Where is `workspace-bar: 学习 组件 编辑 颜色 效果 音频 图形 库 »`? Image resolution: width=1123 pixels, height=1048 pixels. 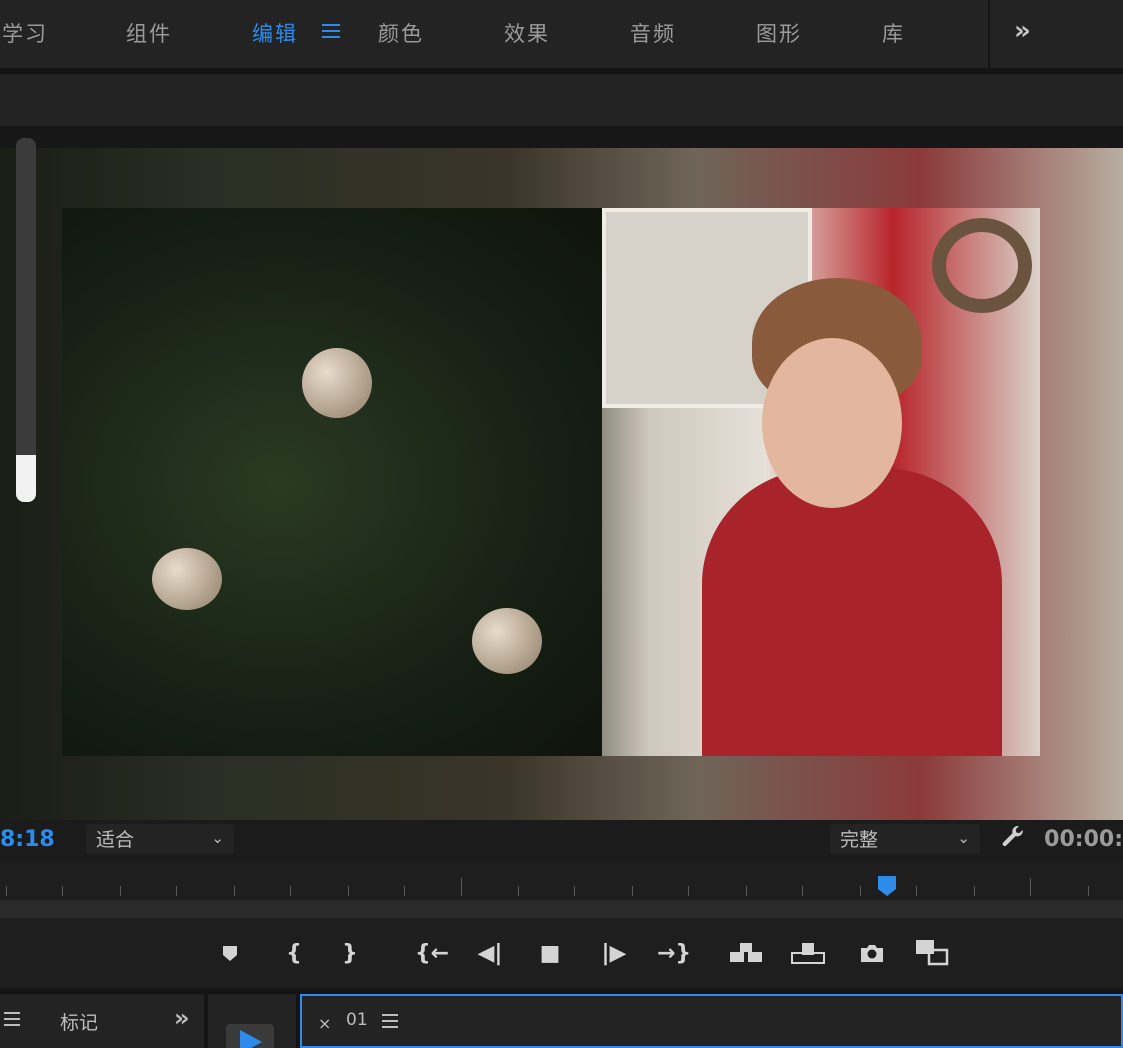
workspace-bar: 学习 组件 编辑 颜色 效果 音频 图形 库 » is located at coordinates (561, 34).